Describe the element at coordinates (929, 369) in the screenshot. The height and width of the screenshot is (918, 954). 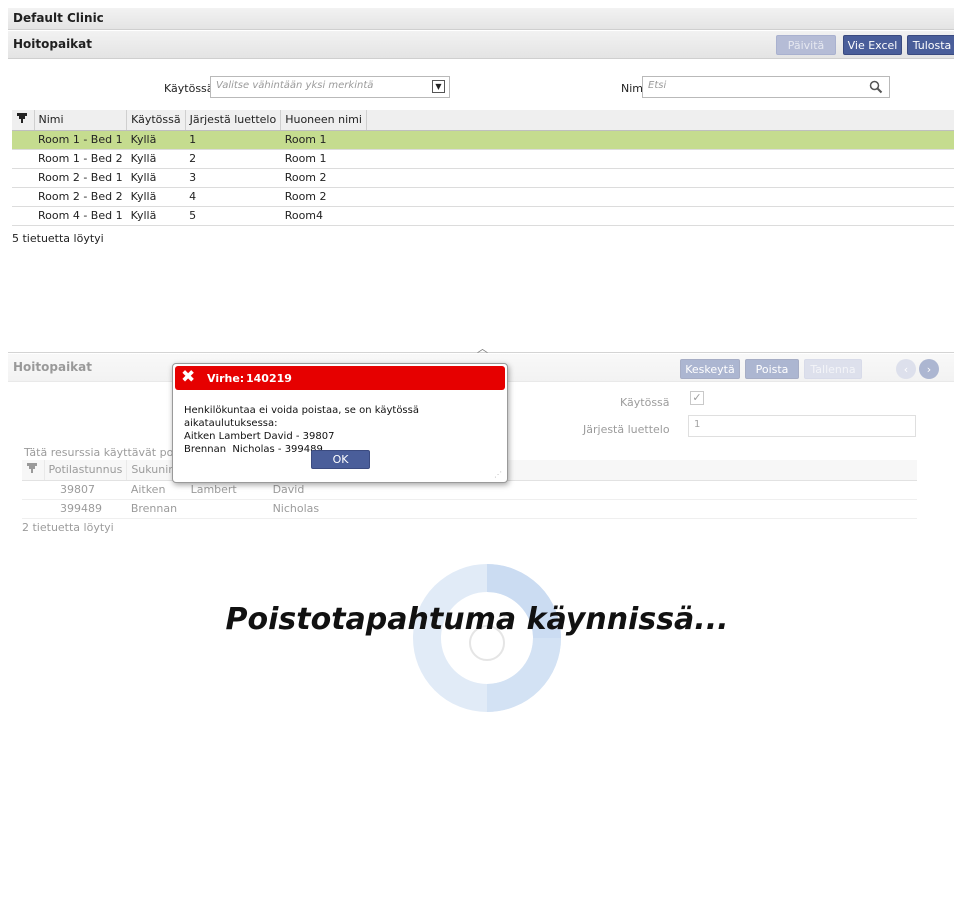
I see `next-icon: ›` at that location.